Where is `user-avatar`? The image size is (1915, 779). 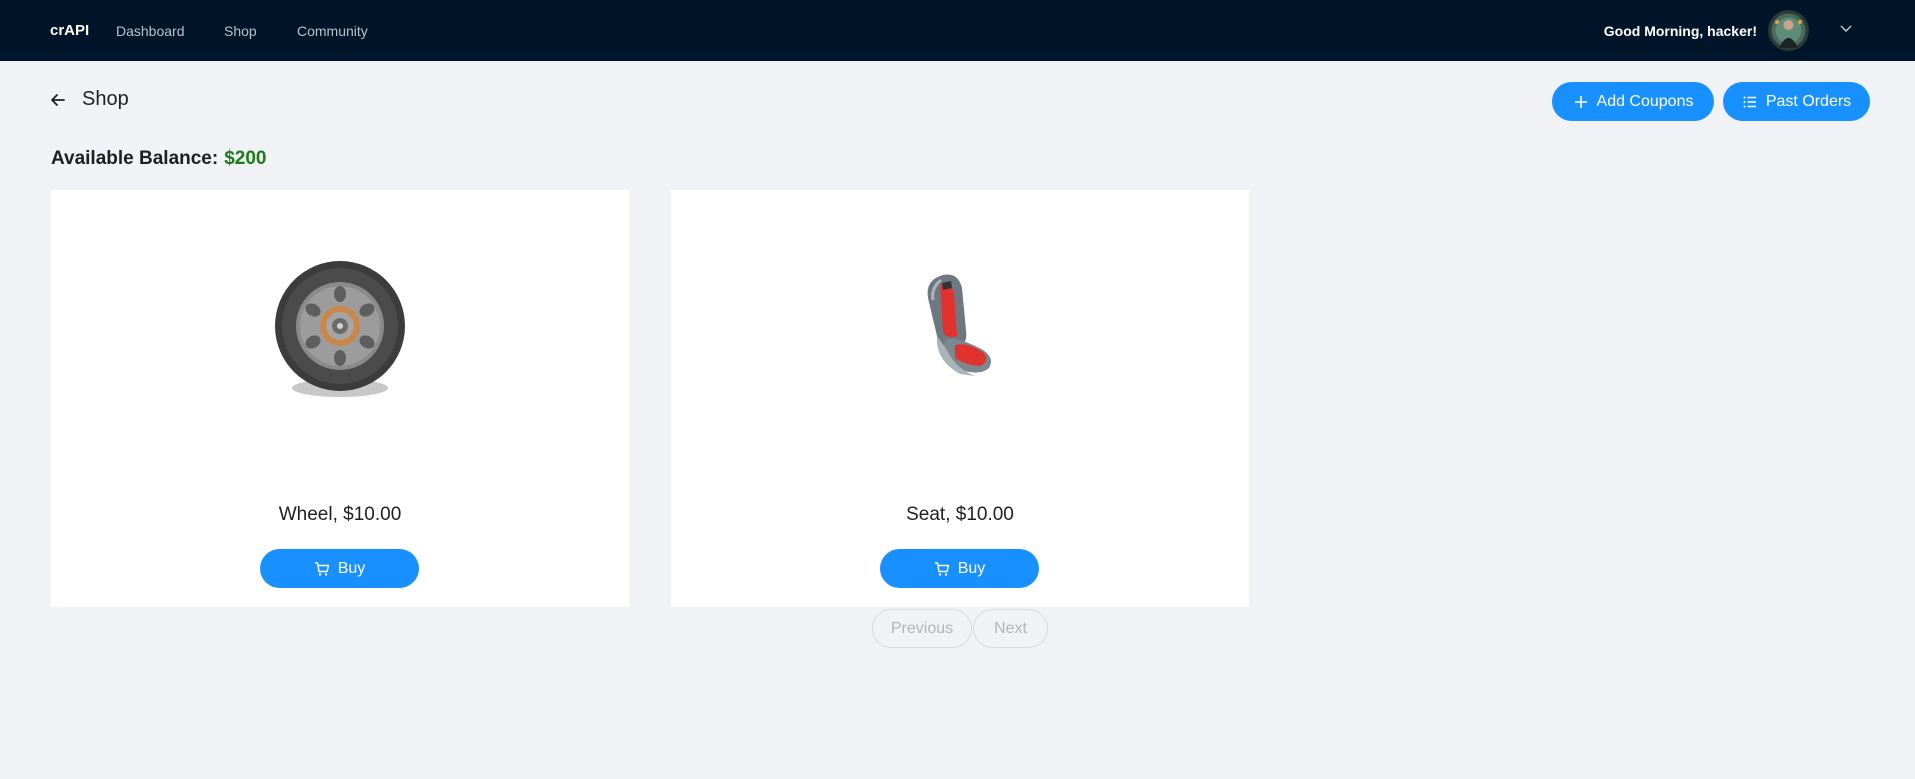
user-avatar is located at coordinates (1788, 30).